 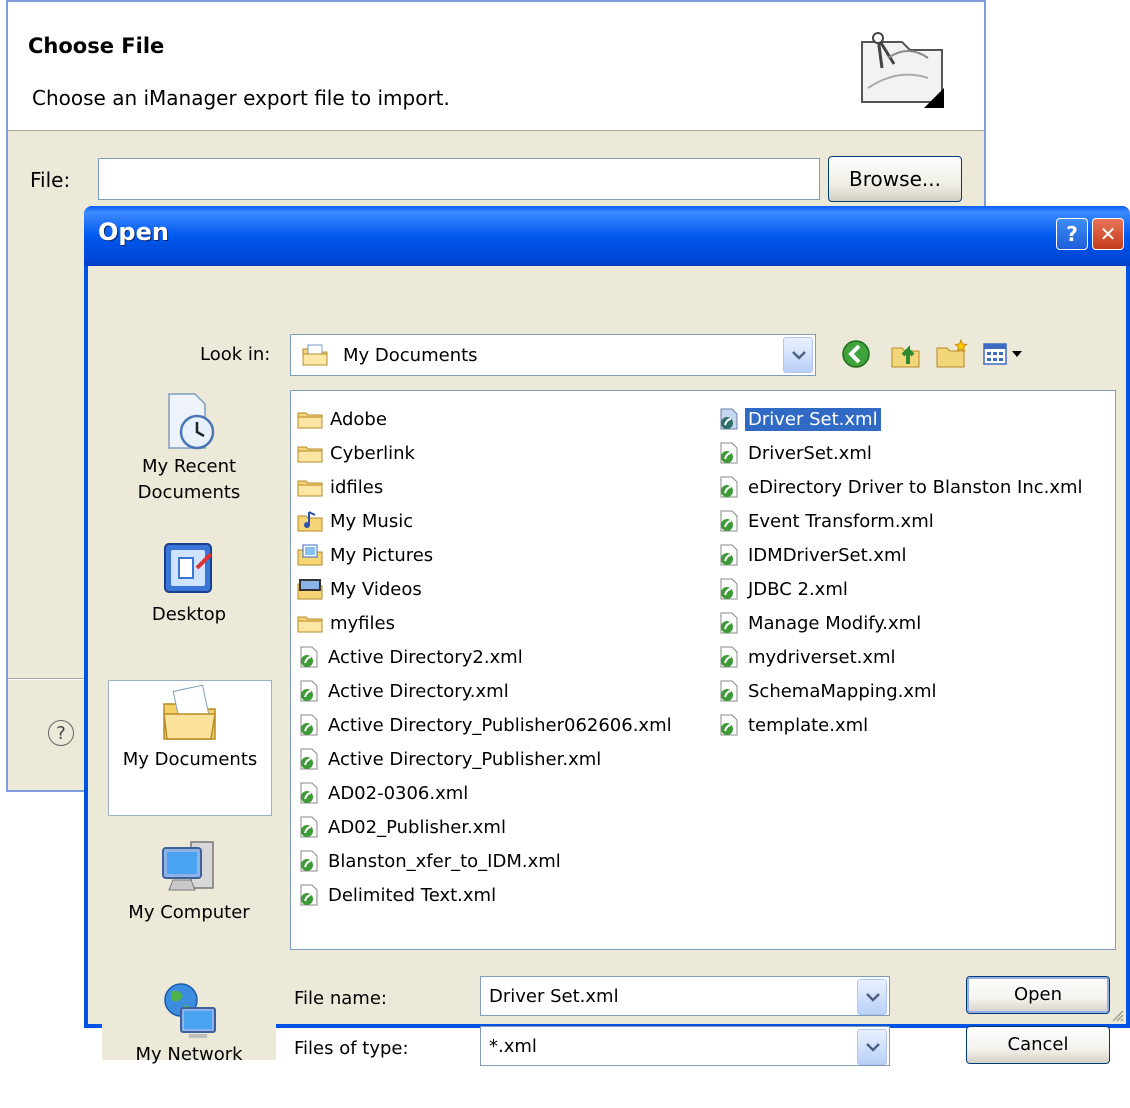 I want to click on place-my-computer: My Computer, so click(x=189, y=901).